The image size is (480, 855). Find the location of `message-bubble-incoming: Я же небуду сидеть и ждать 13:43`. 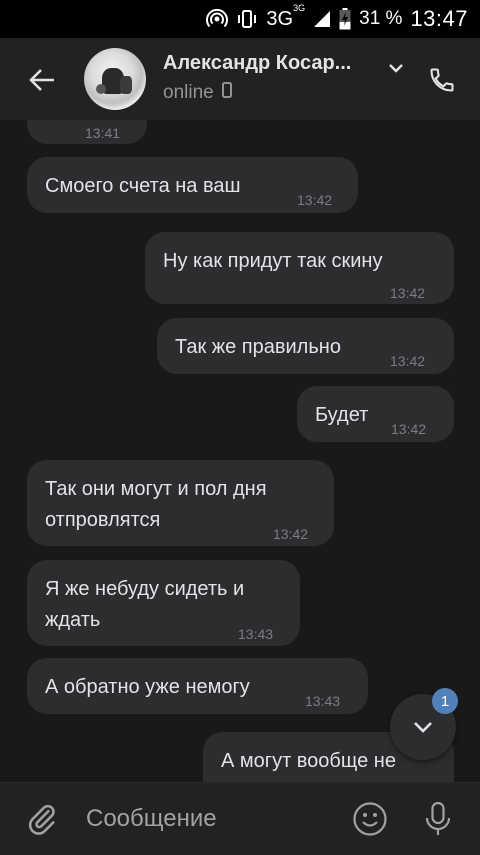

message-bubble-incoming: Я же небуду сидеть и ждать 13:43 is located at coordinates (163, 603).